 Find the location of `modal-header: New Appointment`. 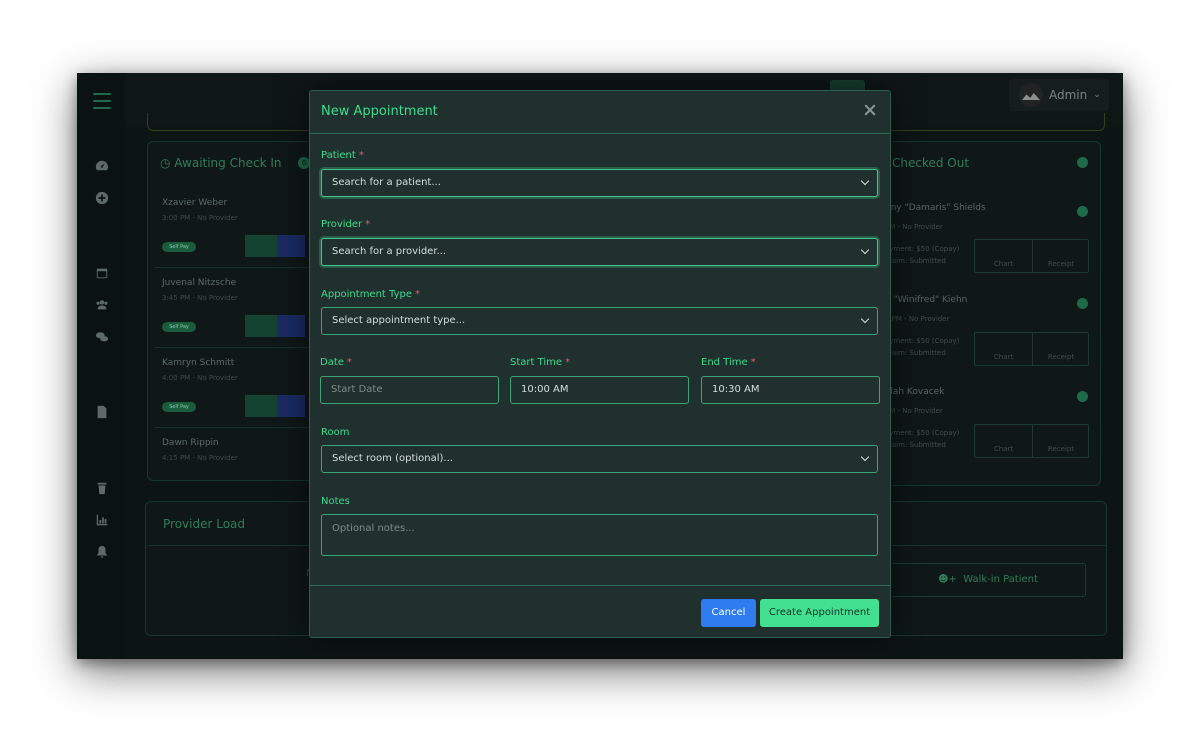

modal-header: New Appointment is located at coordinates (600, 112).